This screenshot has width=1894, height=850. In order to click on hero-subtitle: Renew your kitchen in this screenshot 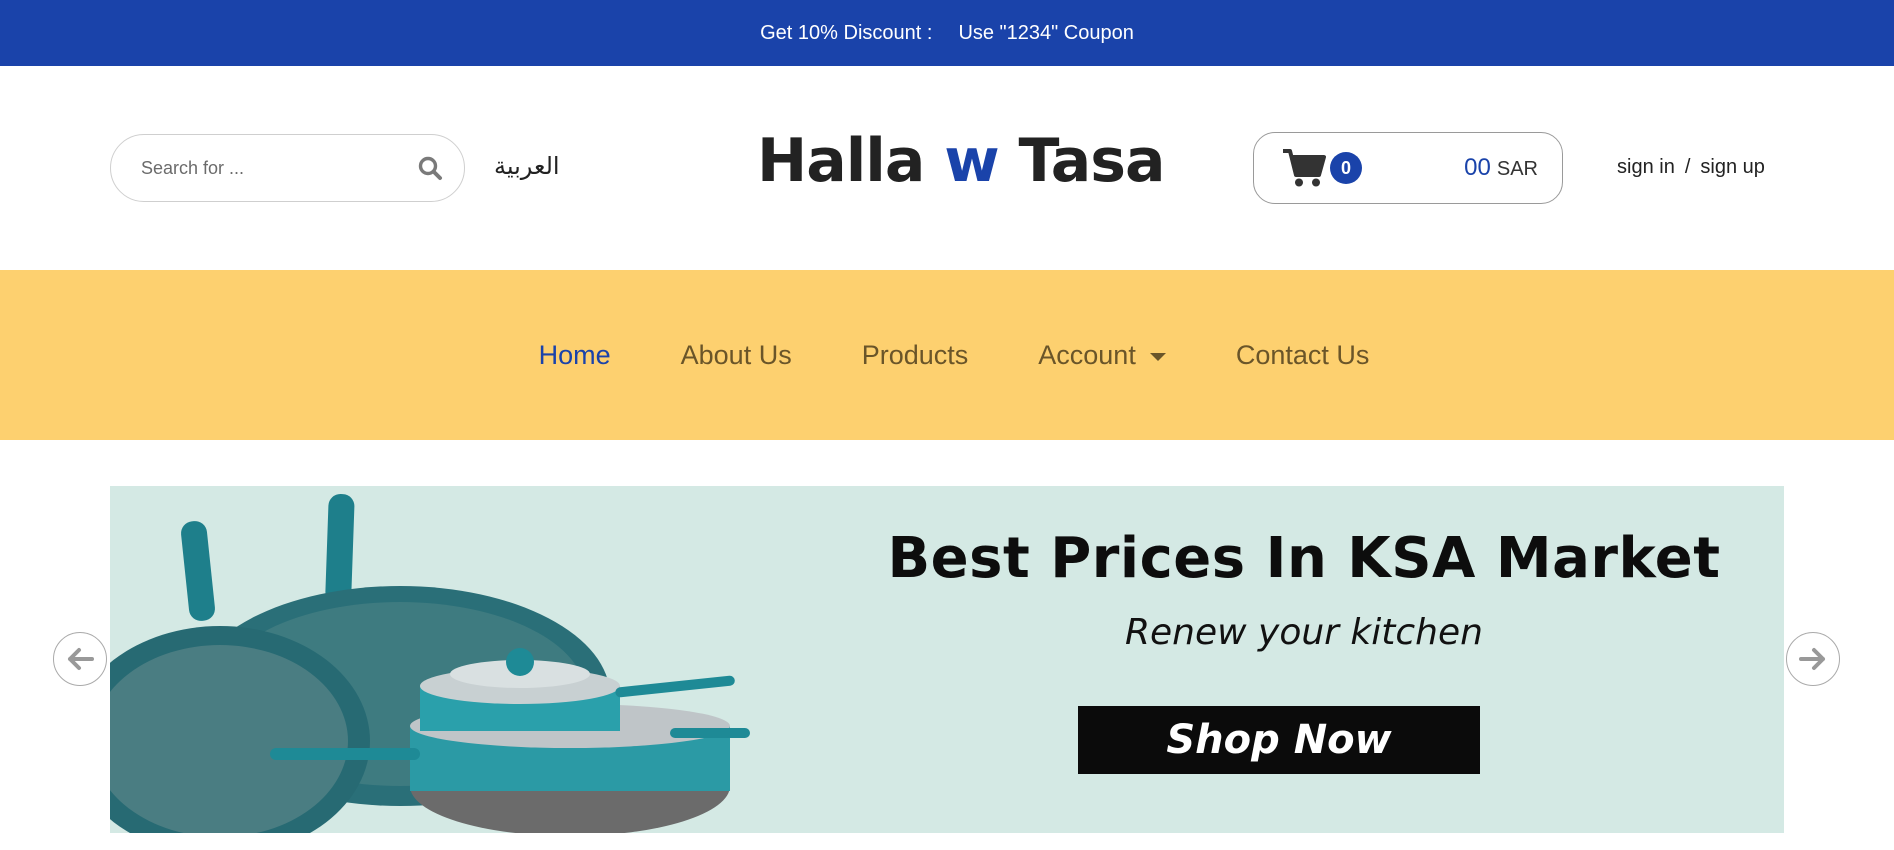, I will do `click(1304, 632)`.